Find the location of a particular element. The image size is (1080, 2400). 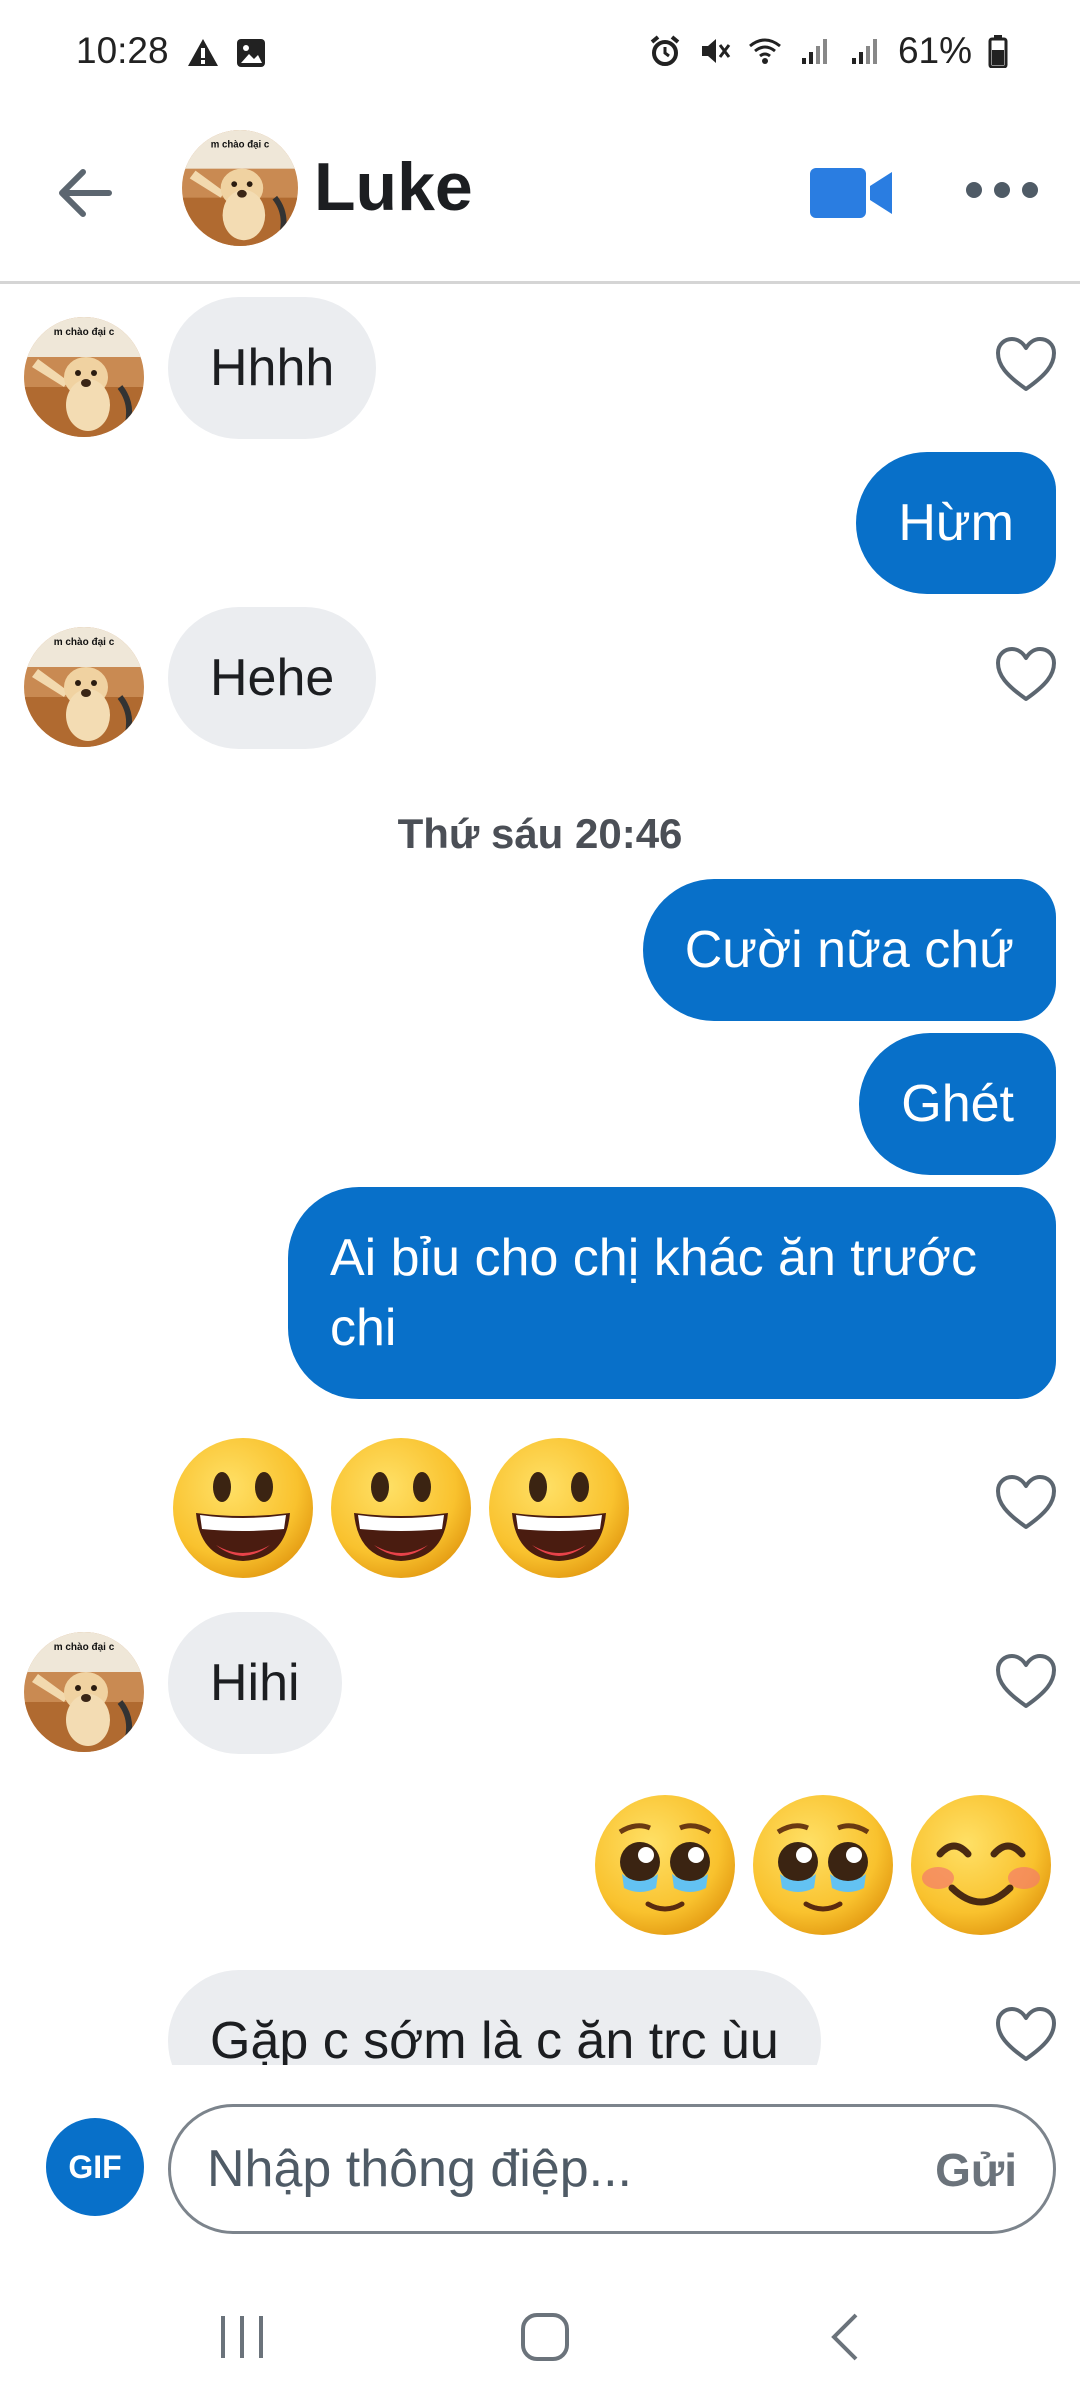

home-icon is located at coordinates (545, 2337).